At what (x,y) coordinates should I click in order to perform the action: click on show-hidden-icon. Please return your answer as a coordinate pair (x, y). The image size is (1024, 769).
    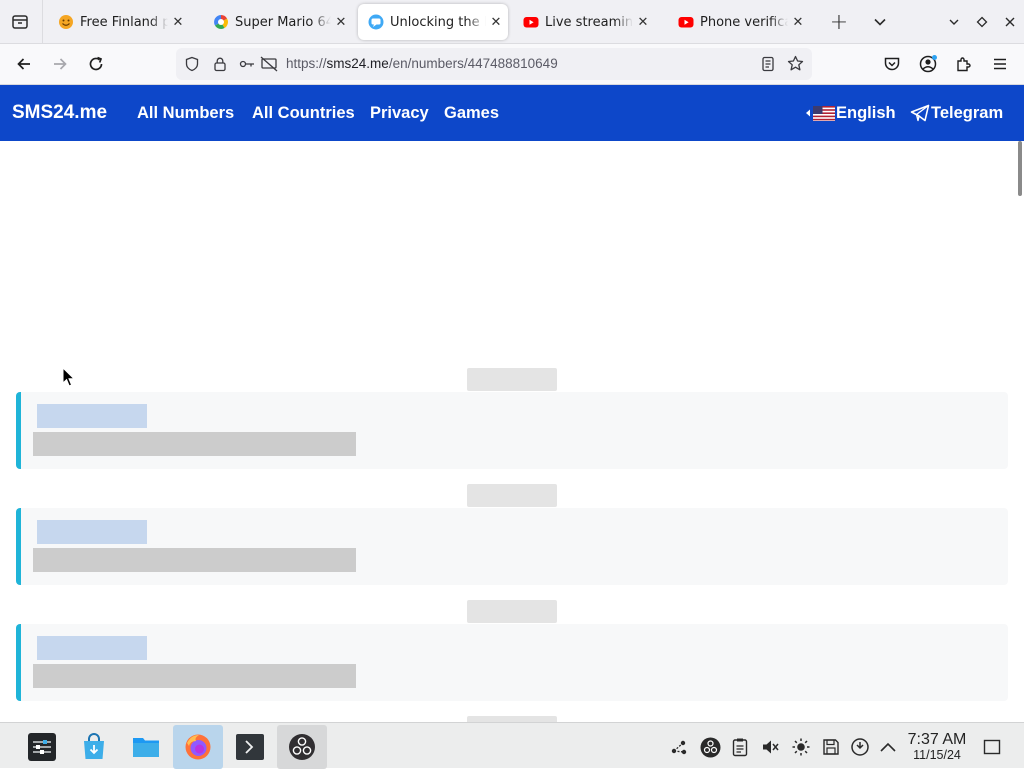
    Looking at the image, I should click on (888, 747).